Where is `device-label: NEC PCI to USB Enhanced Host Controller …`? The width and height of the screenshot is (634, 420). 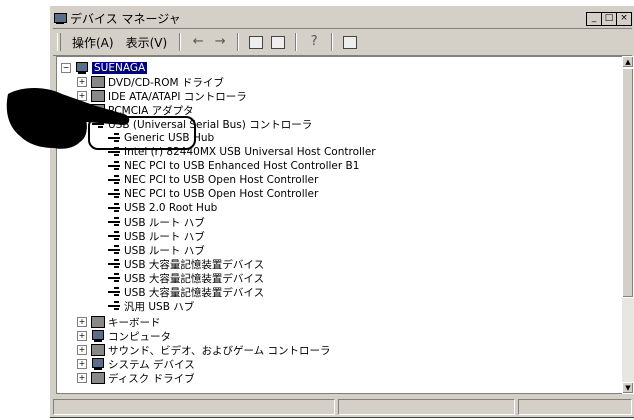
device-label: NEC PCI to USB Enhanced Host Controller … is located at coordinates (242, 166).